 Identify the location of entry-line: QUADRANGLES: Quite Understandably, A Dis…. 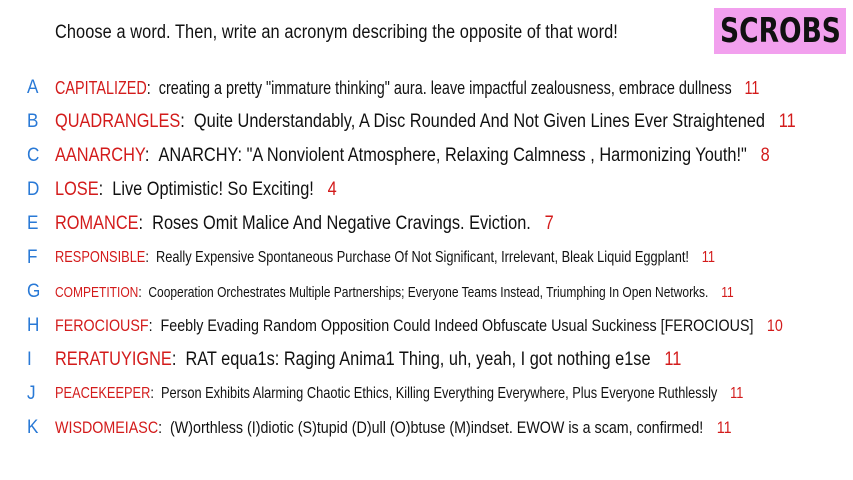
(425, 122).